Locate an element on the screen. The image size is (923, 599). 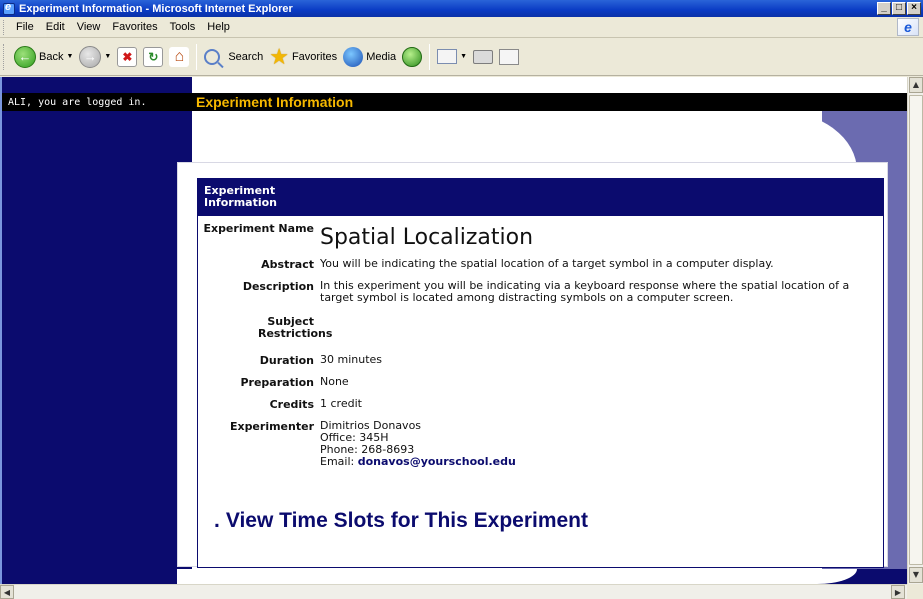
home-button: ⌂ is located at coordinates (179, 57).